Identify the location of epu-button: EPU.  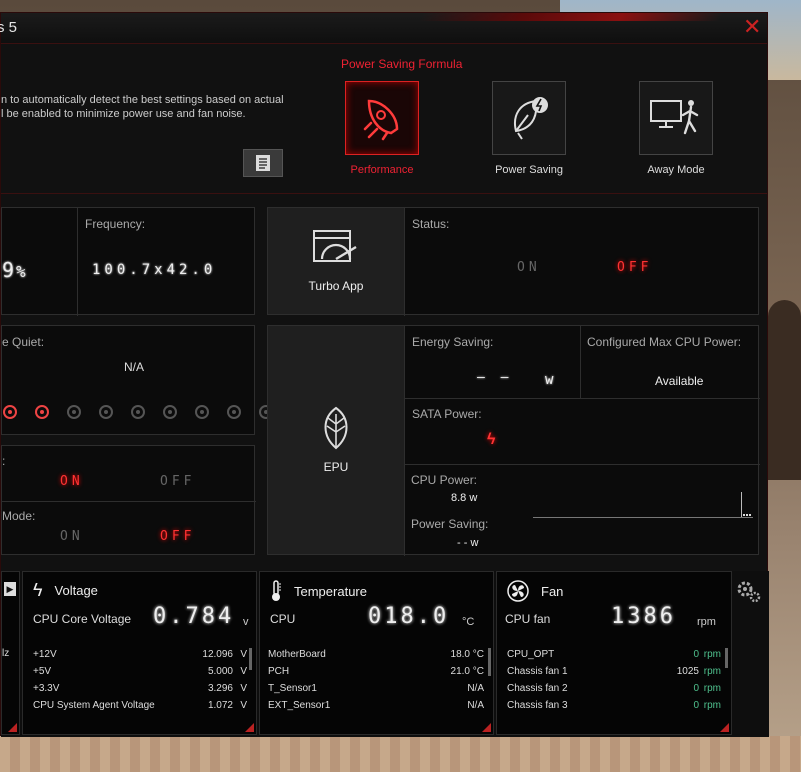
(336, 440).